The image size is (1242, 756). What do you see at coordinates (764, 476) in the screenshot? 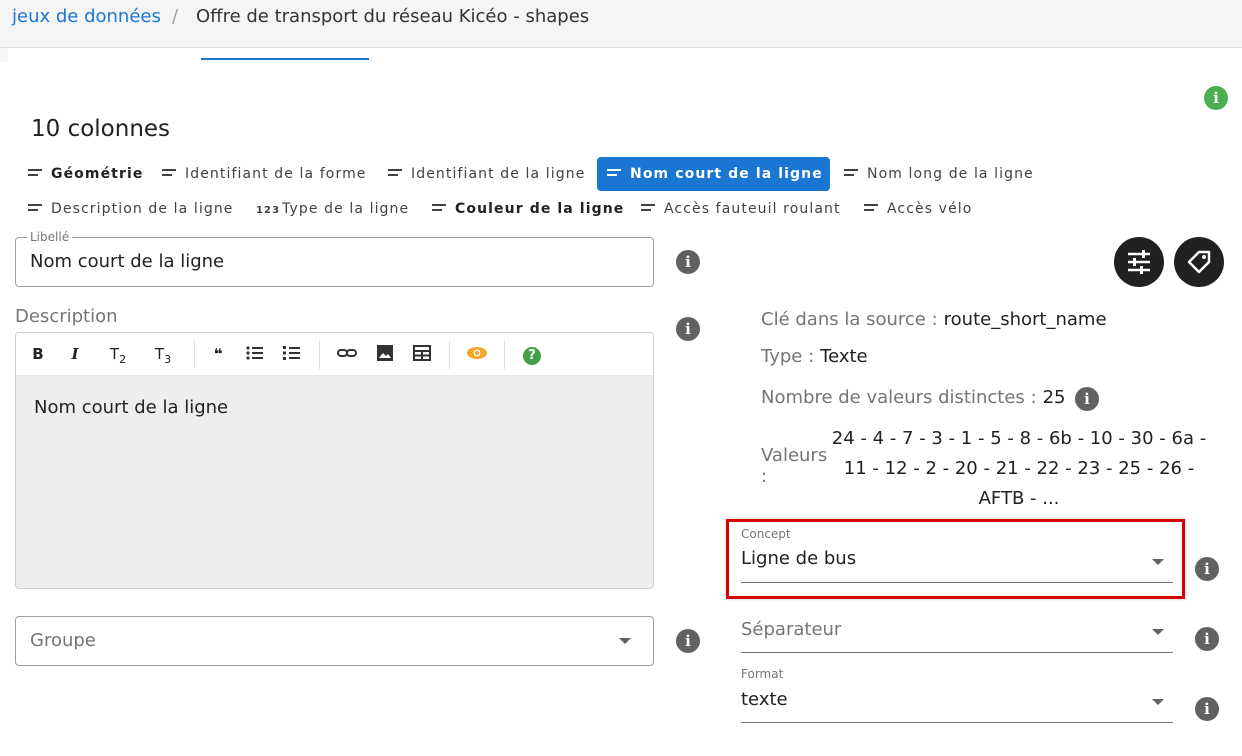
I see `values-label-colon: :` at bounding box center [764, 476].